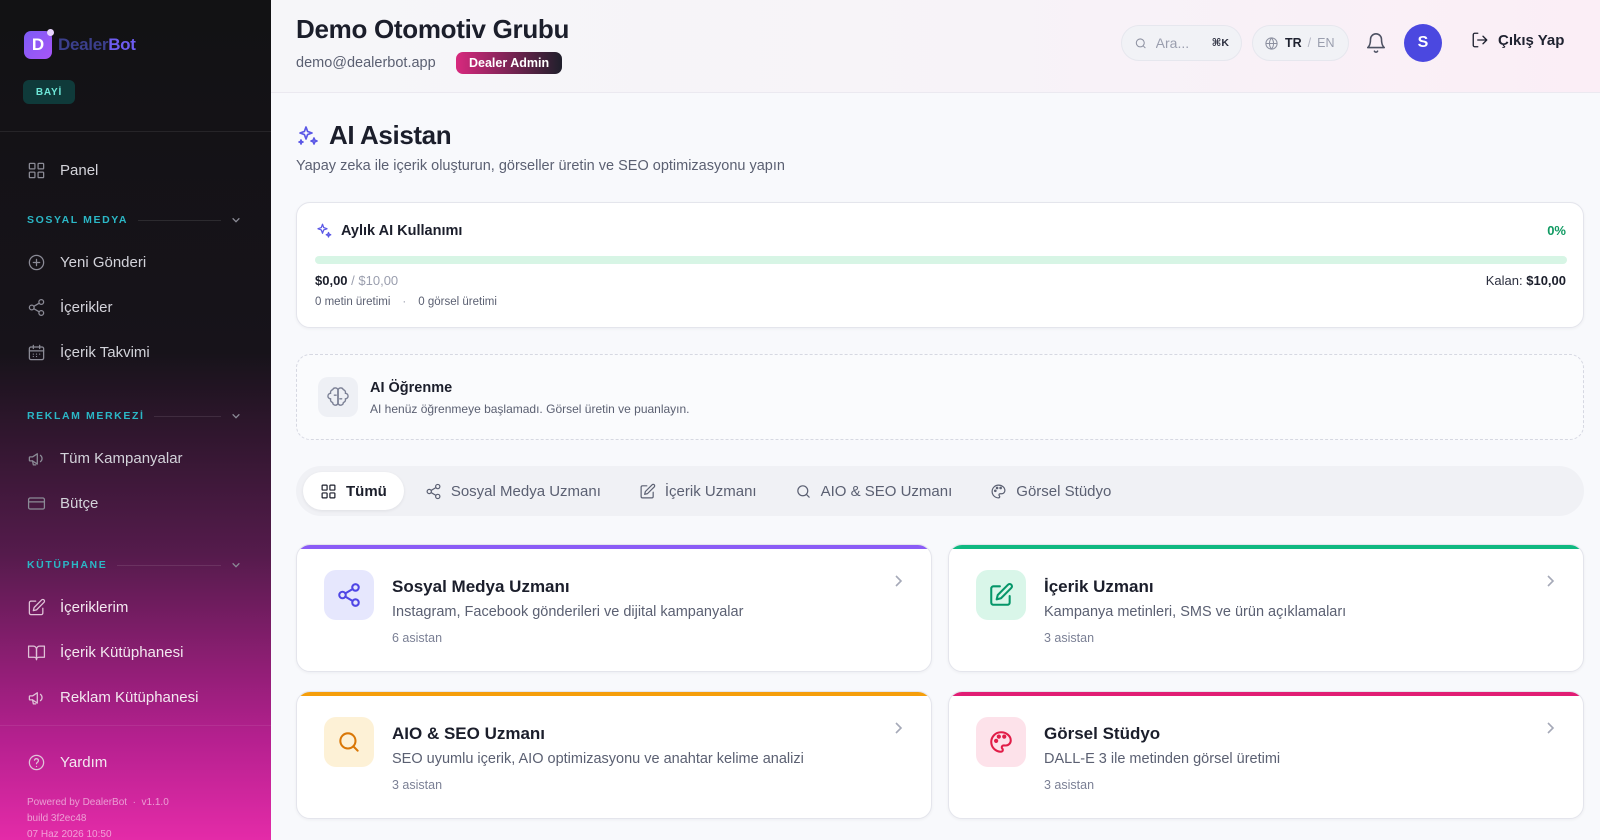 The image size is (1600, 840). I want to click on agent-title: Sosyal Medya Uzmanı, so click(481, 586).